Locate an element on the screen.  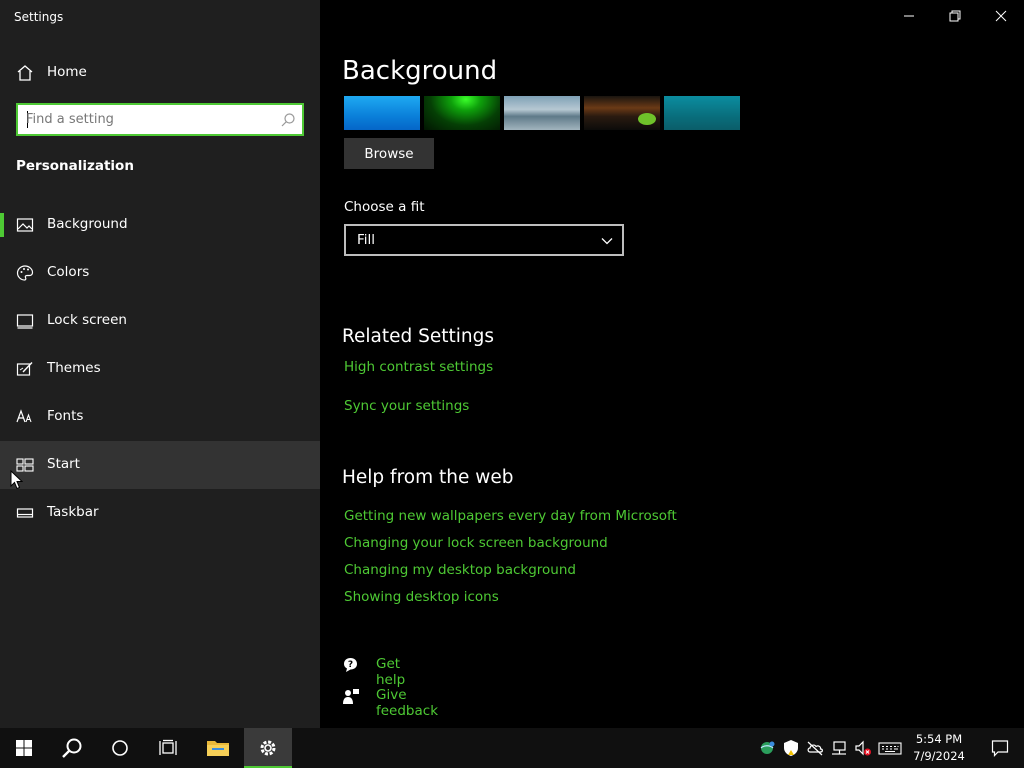
sidebar-item-label: Lock screen is located at coordinates (87, 320).